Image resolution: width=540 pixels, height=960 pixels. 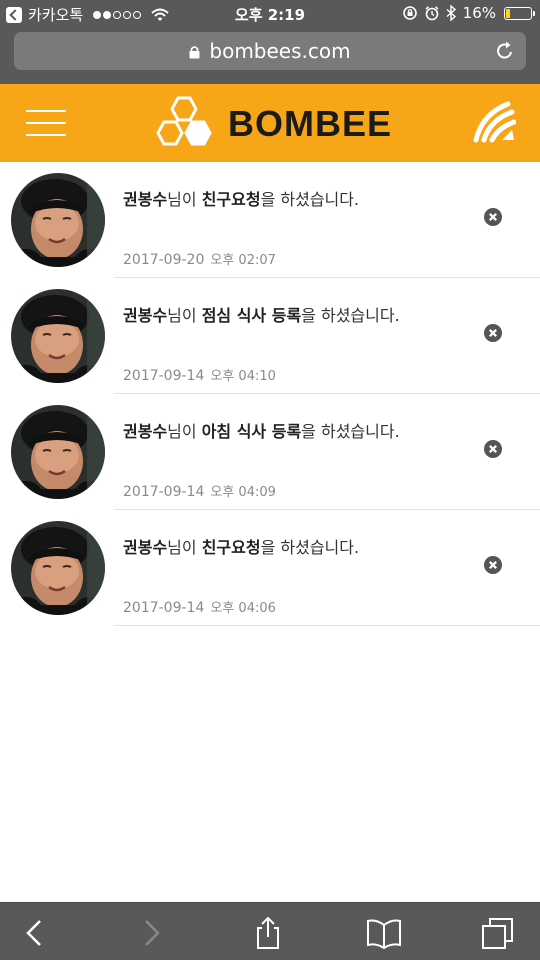 What do you see at coordinates (184, 121) in the screenshot?
I see `honeycomb-logo-icon` at bounding box center [184, 121].